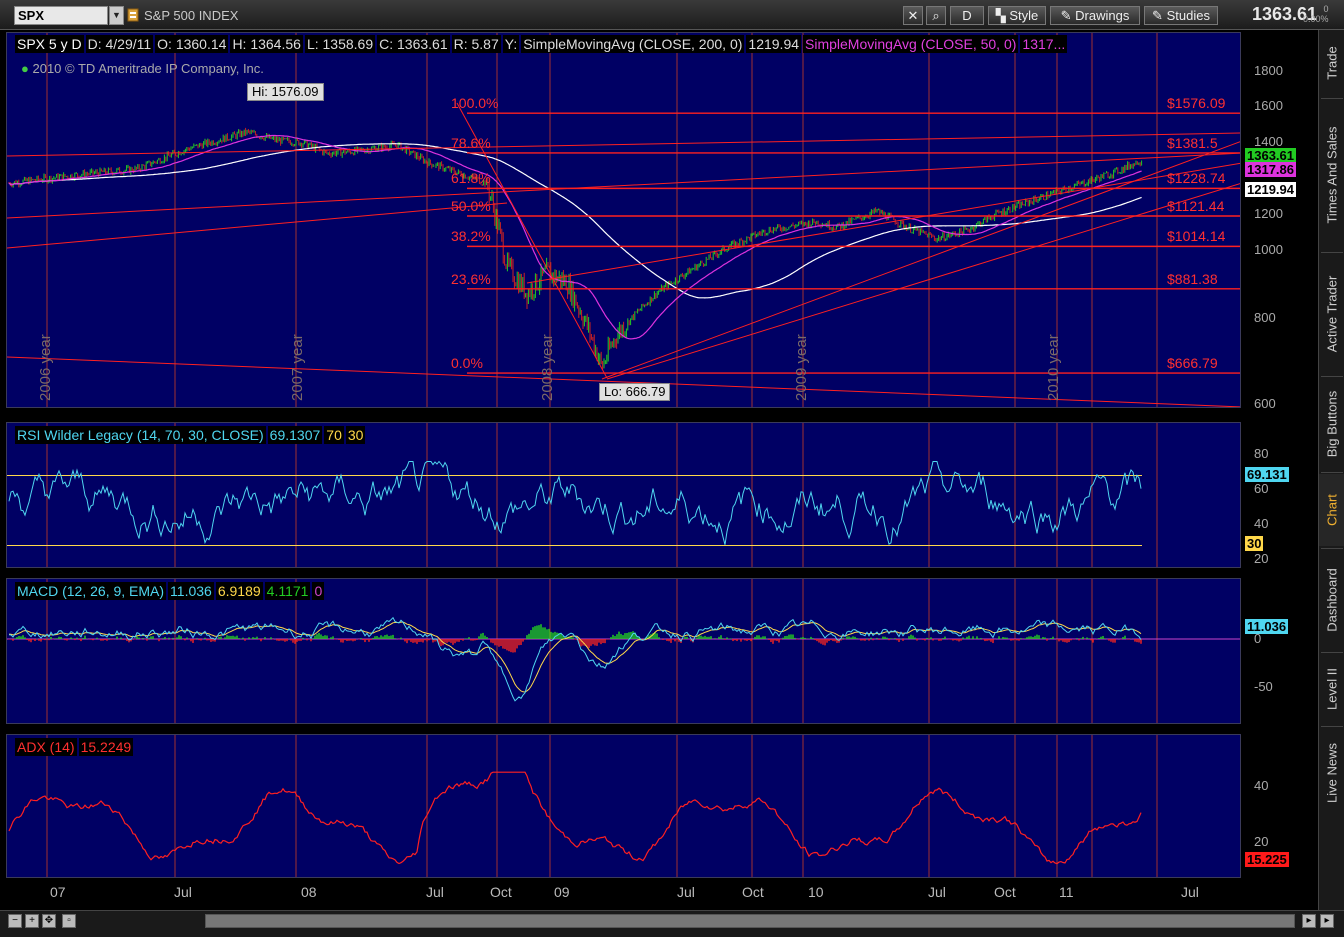  Describe the element at coordinates (1331, 773) in the screenshot. I see `tab-live-news: Live News` at that location.